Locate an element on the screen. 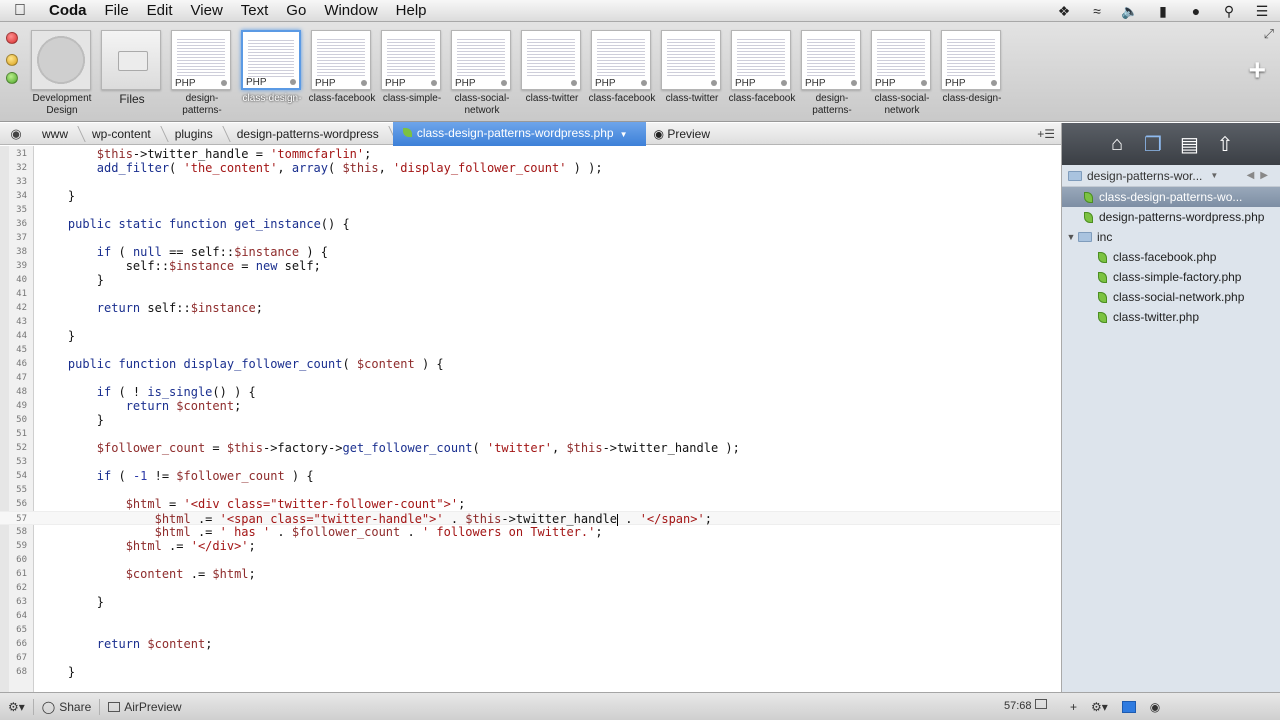 The image size is (1280, 720). sidebar-toggle-icon is located at coordinates (1128, 707).